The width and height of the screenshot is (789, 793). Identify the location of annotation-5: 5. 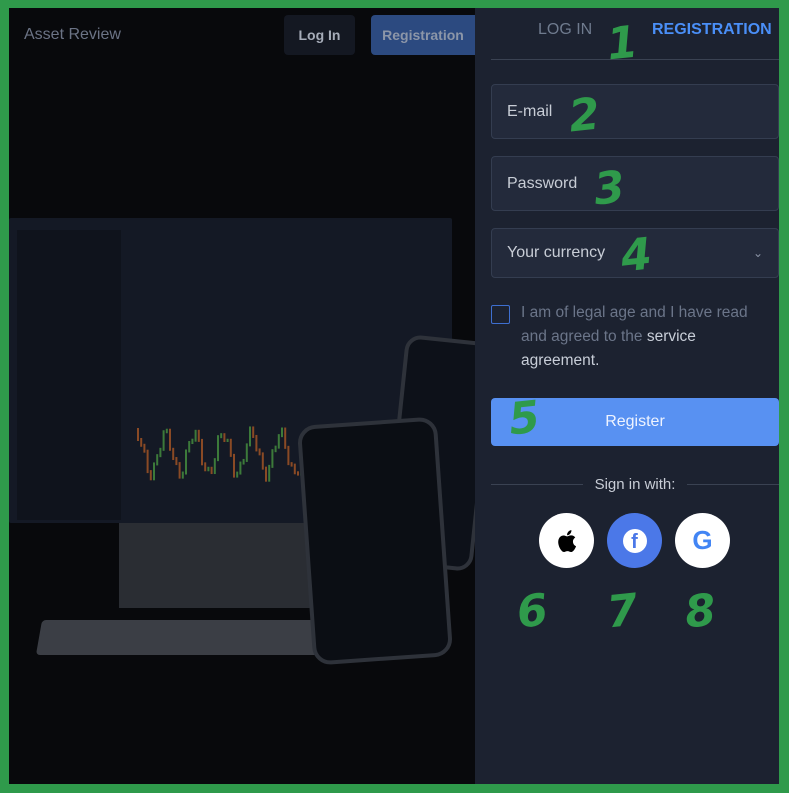
(524, 418).